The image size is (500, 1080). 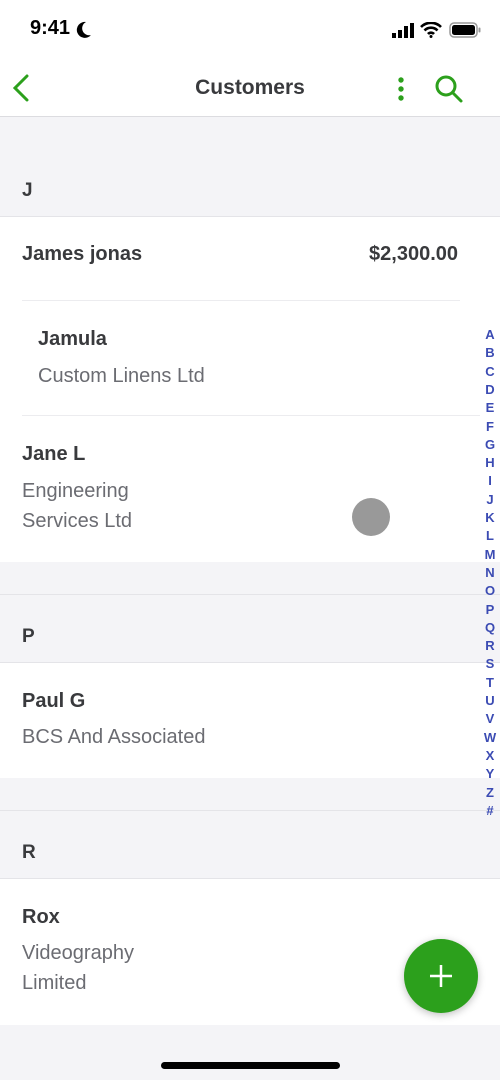 I want to click on index-letter-t: T, so click(x=490, y=683).